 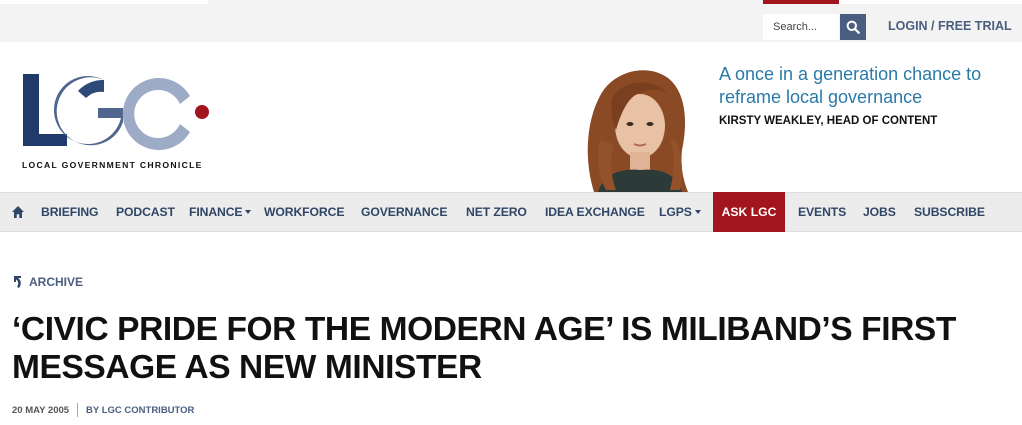 I want to click on nav-item-events: EVENTS, so click(x=822, y=212).